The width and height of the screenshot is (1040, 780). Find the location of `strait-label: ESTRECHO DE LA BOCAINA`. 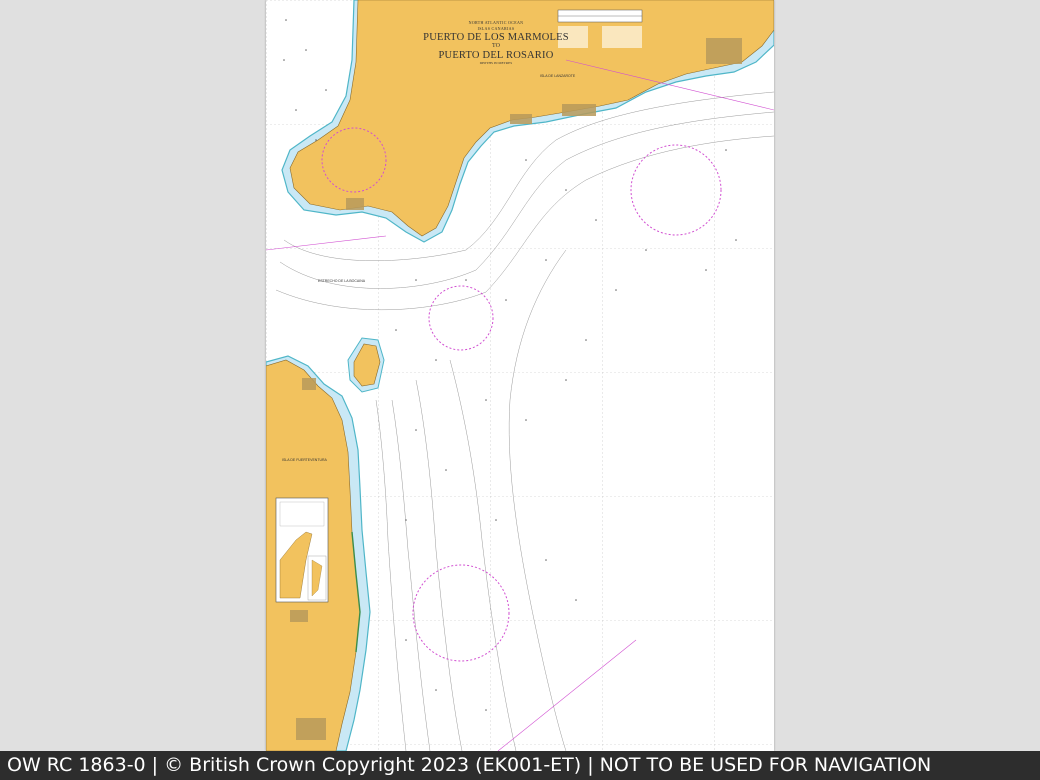

strait-label: ESTRECHO DE LA BOCAINA is located at coordinates (342, 281).